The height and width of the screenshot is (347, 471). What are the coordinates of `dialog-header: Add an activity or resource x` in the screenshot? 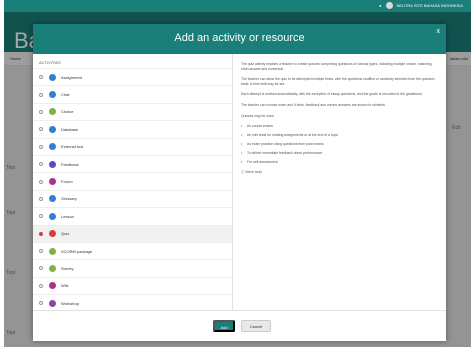 It's located at (239, 39).